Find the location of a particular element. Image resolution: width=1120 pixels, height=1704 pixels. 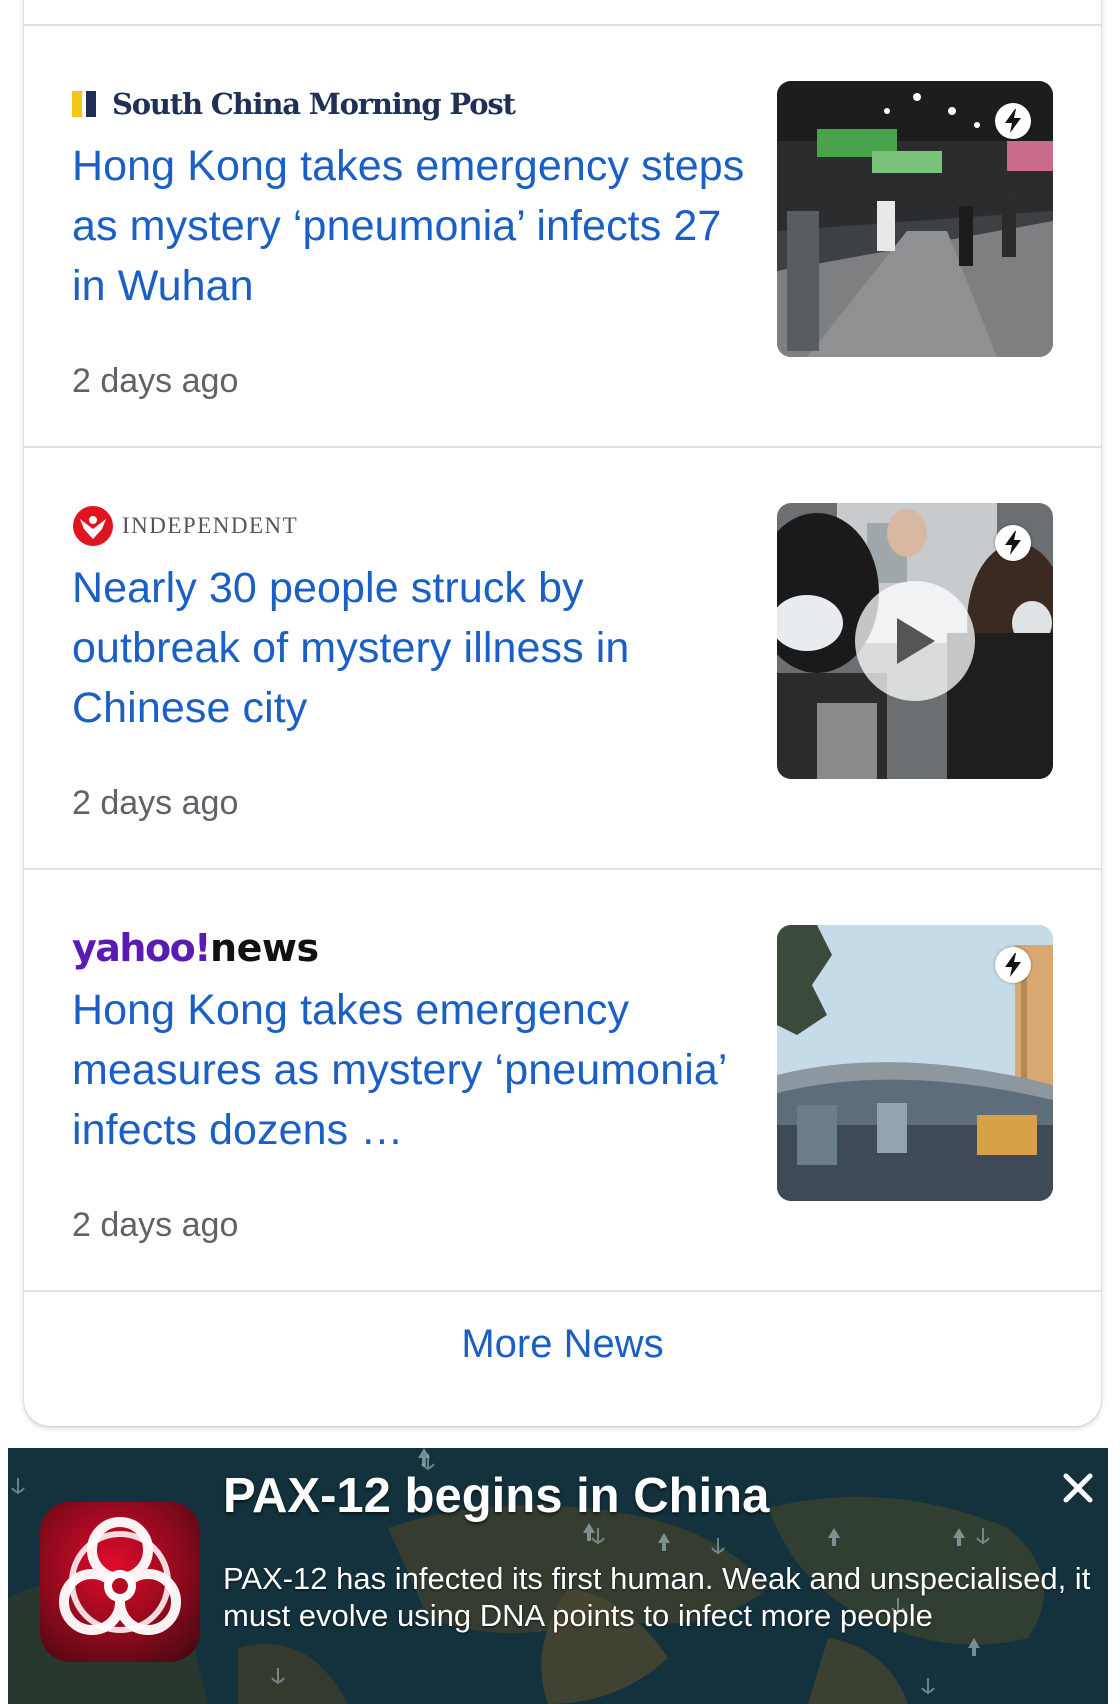

yahoo-logo: yahoo!news is located at coordinates (195, 948).